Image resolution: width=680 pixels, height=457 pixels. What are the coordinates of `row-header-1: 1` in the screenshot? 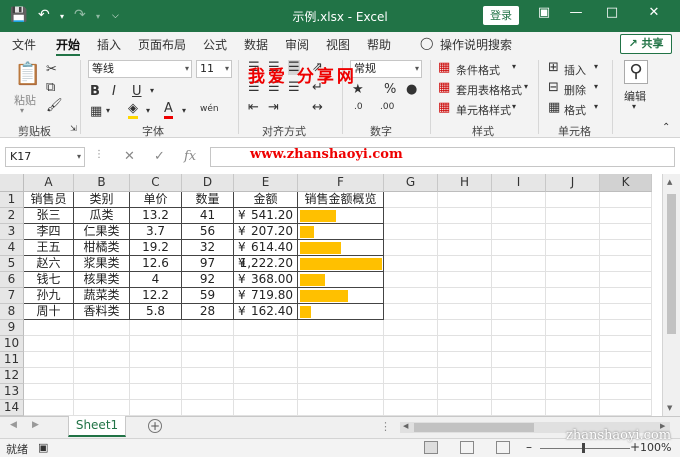 It's located at (12, 200).